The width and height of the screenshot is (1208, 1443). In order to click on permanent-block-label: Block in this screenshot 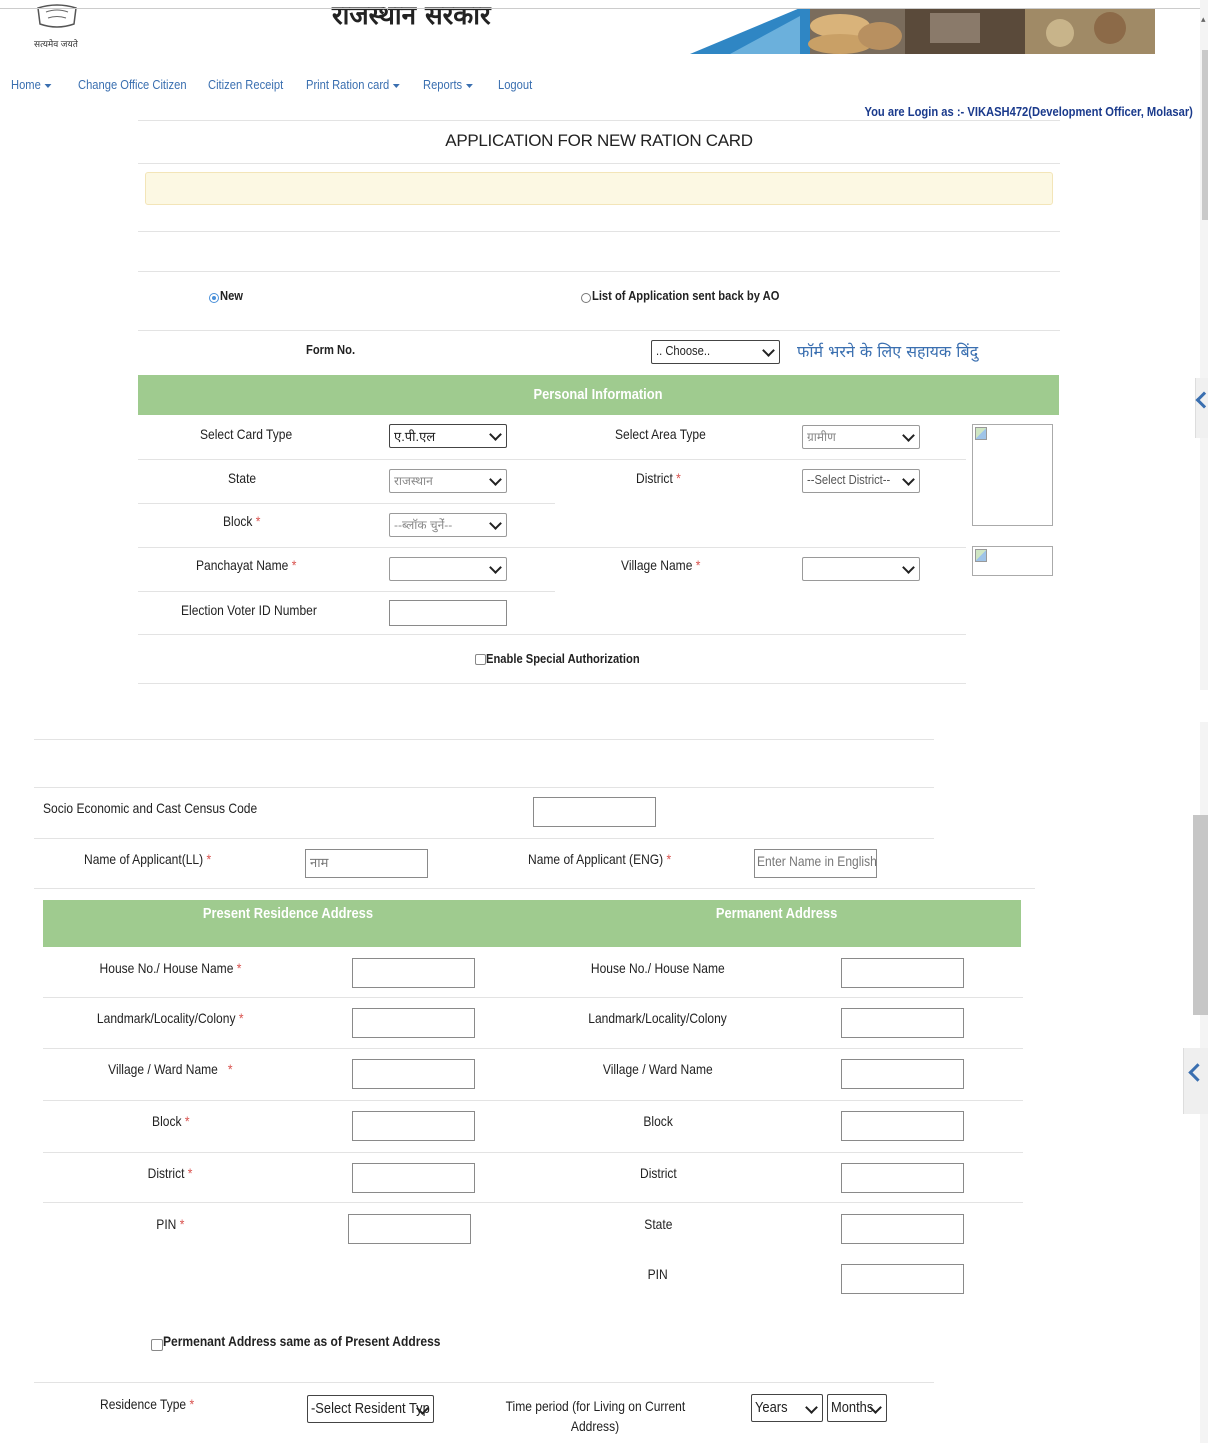, I will do `click(658, 1121)`.